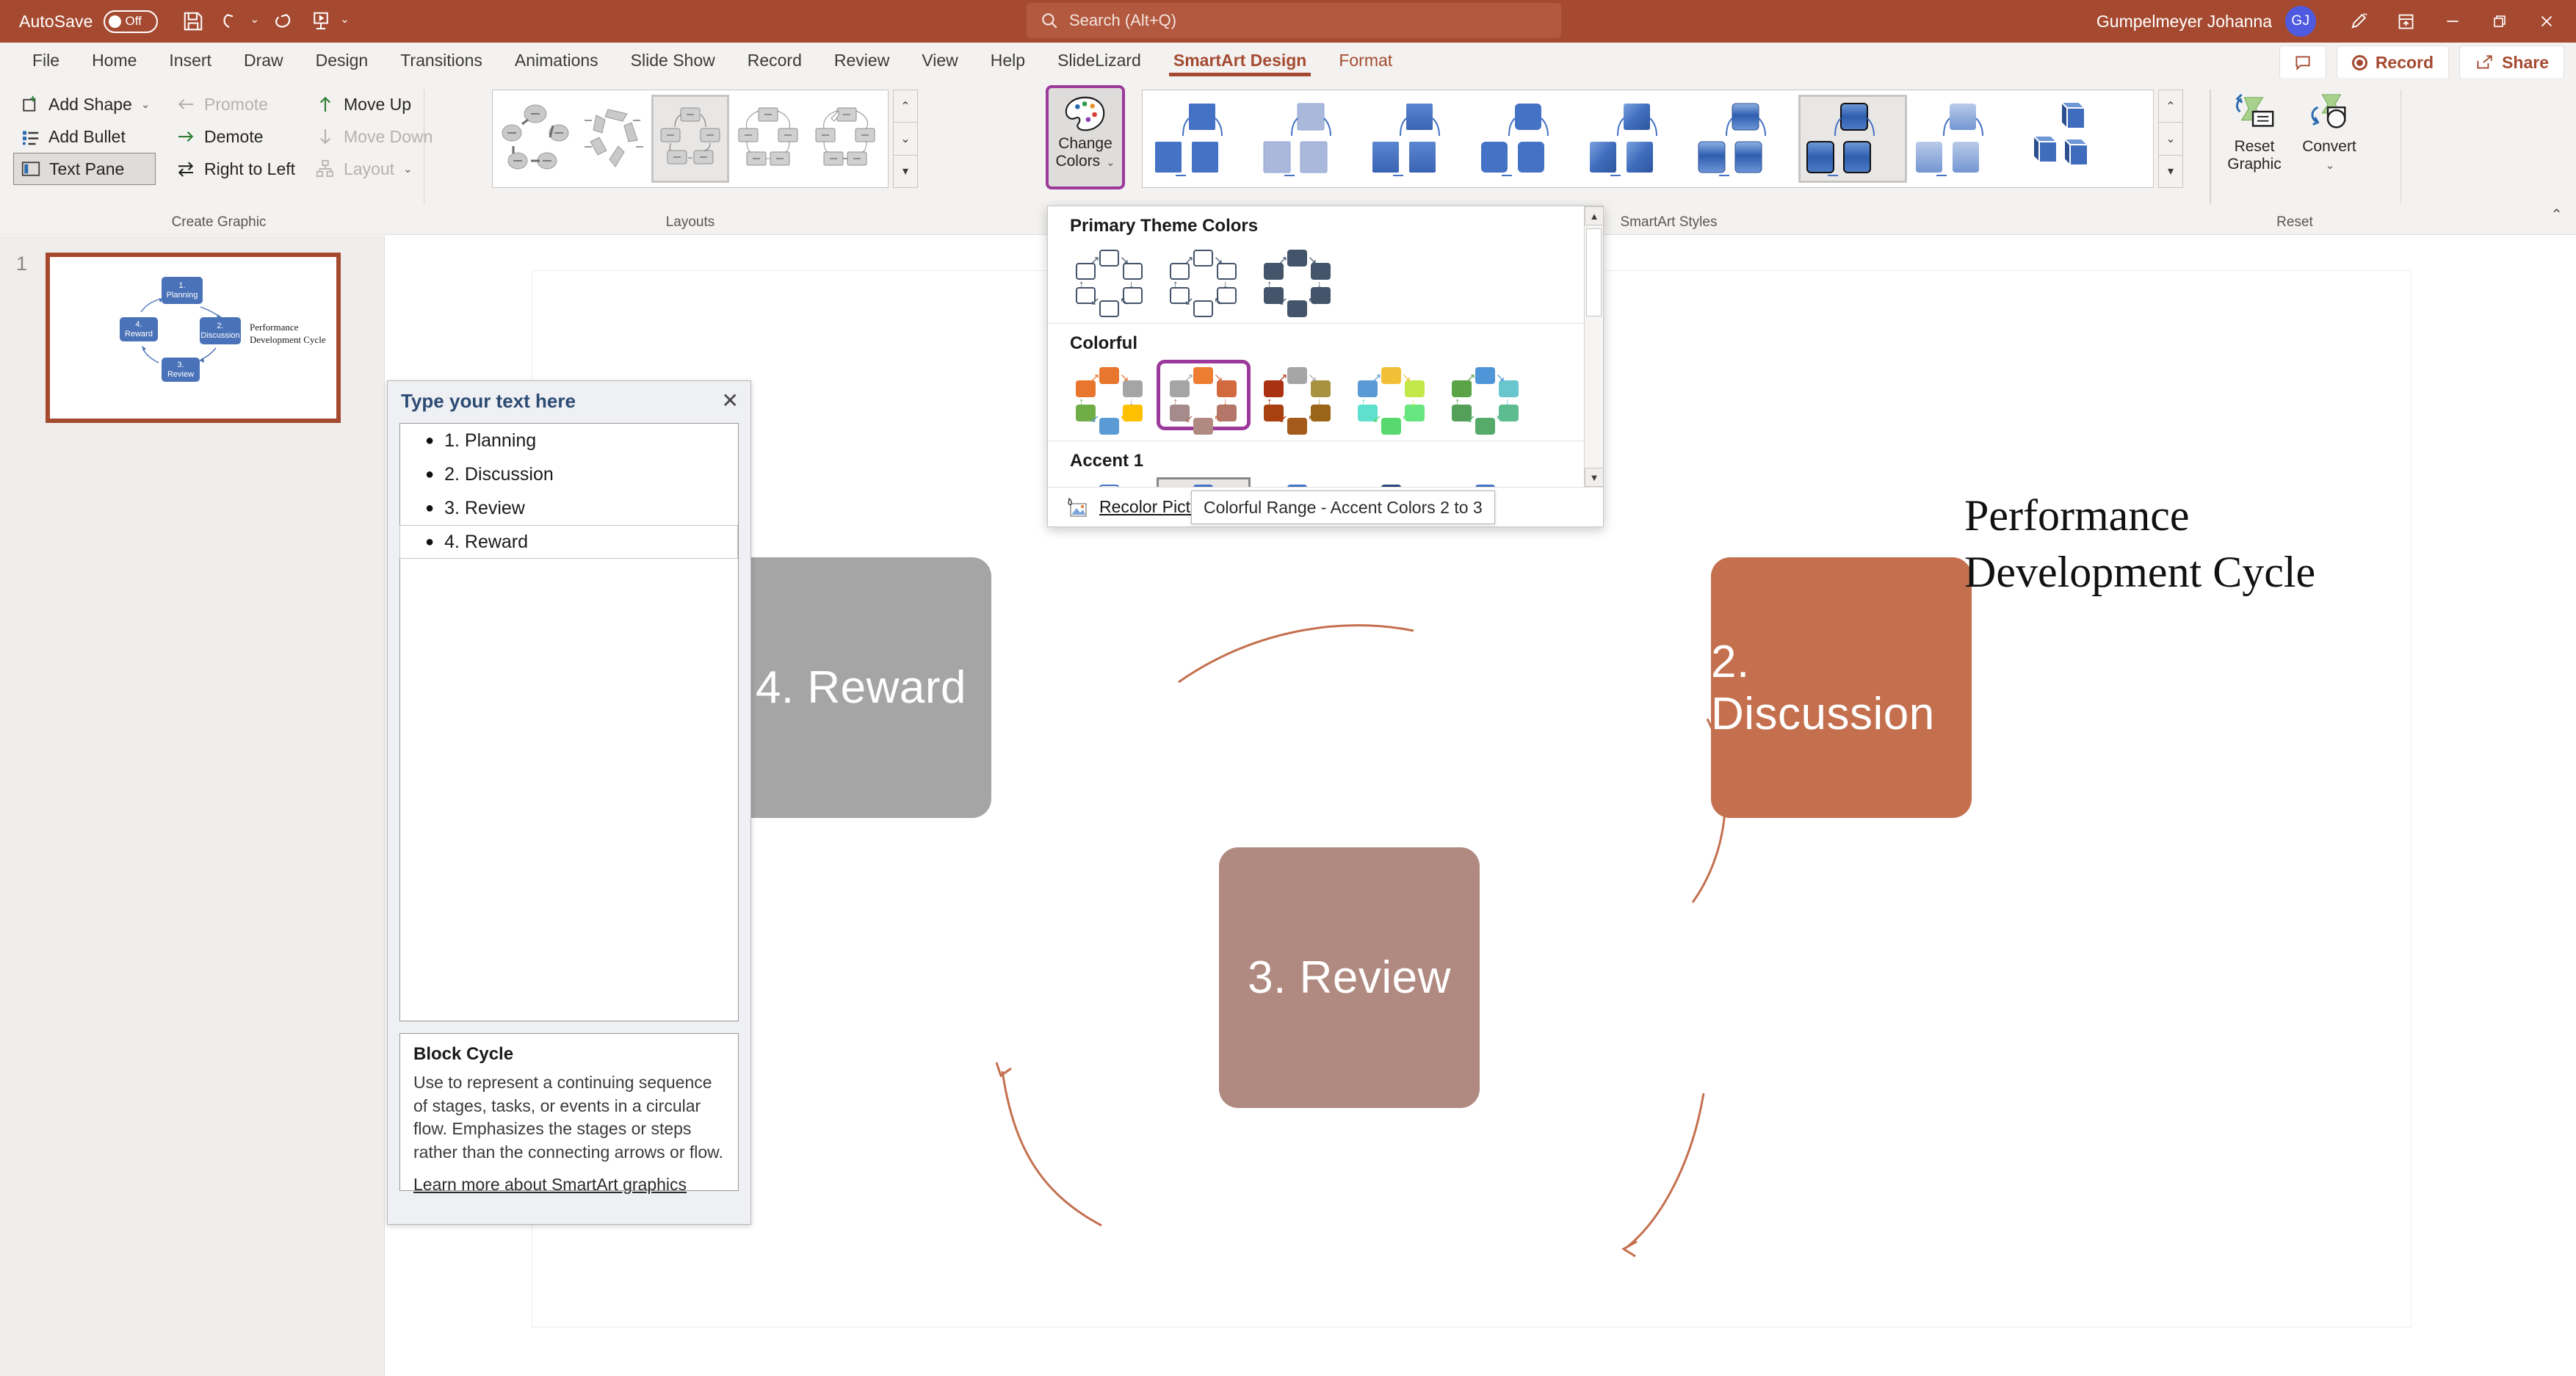 This screenshot has width=2576, height=1376. I want to click on text-pane-button: Text Pane, so click(84, 169).